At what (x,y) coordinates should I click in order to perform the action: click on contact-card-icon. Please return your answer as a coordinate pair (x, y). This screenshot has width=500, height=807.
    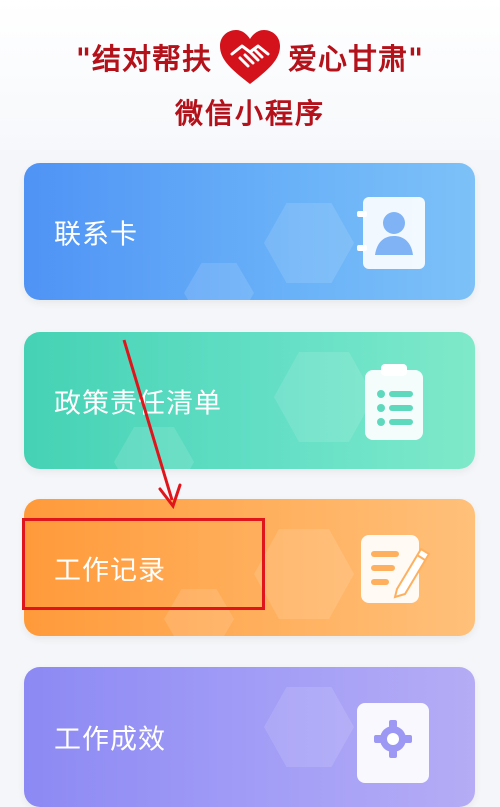
    Looking at the image, I should click on (391, 233).